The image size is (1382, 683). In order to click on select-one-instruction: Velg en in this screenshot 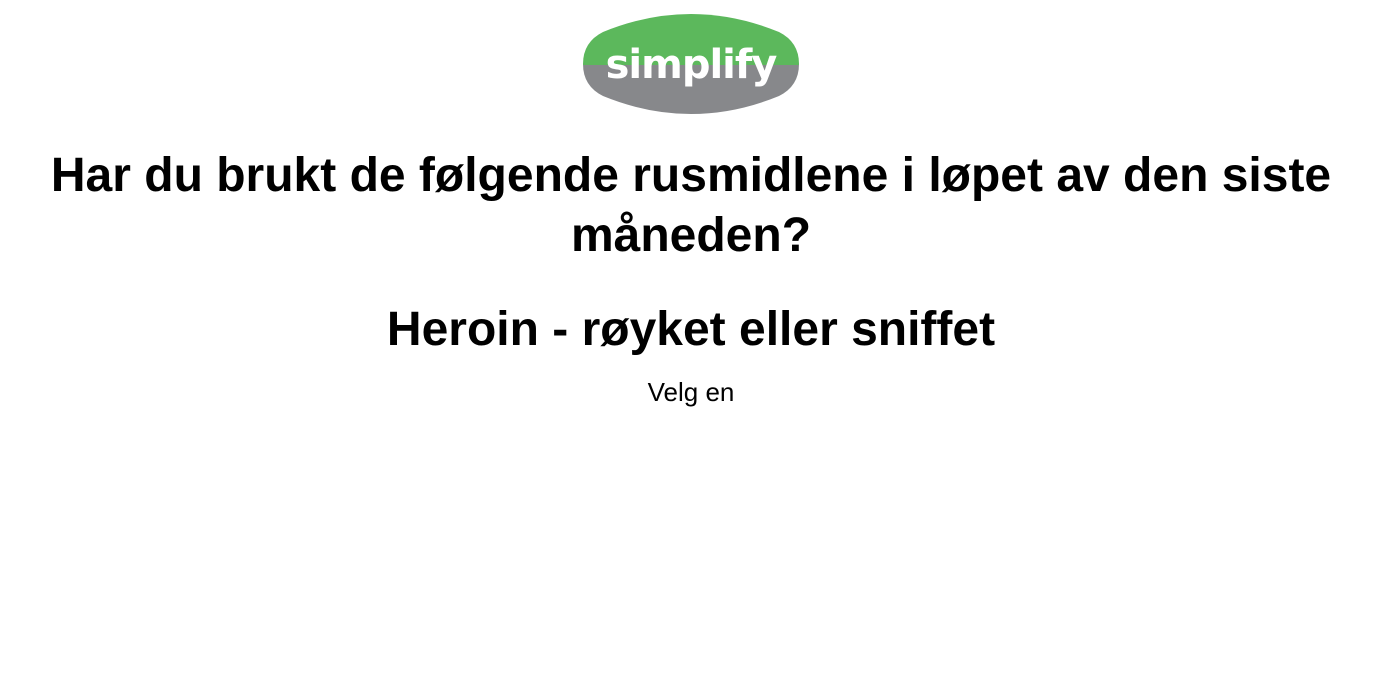, I will do `click(691, 392)`.